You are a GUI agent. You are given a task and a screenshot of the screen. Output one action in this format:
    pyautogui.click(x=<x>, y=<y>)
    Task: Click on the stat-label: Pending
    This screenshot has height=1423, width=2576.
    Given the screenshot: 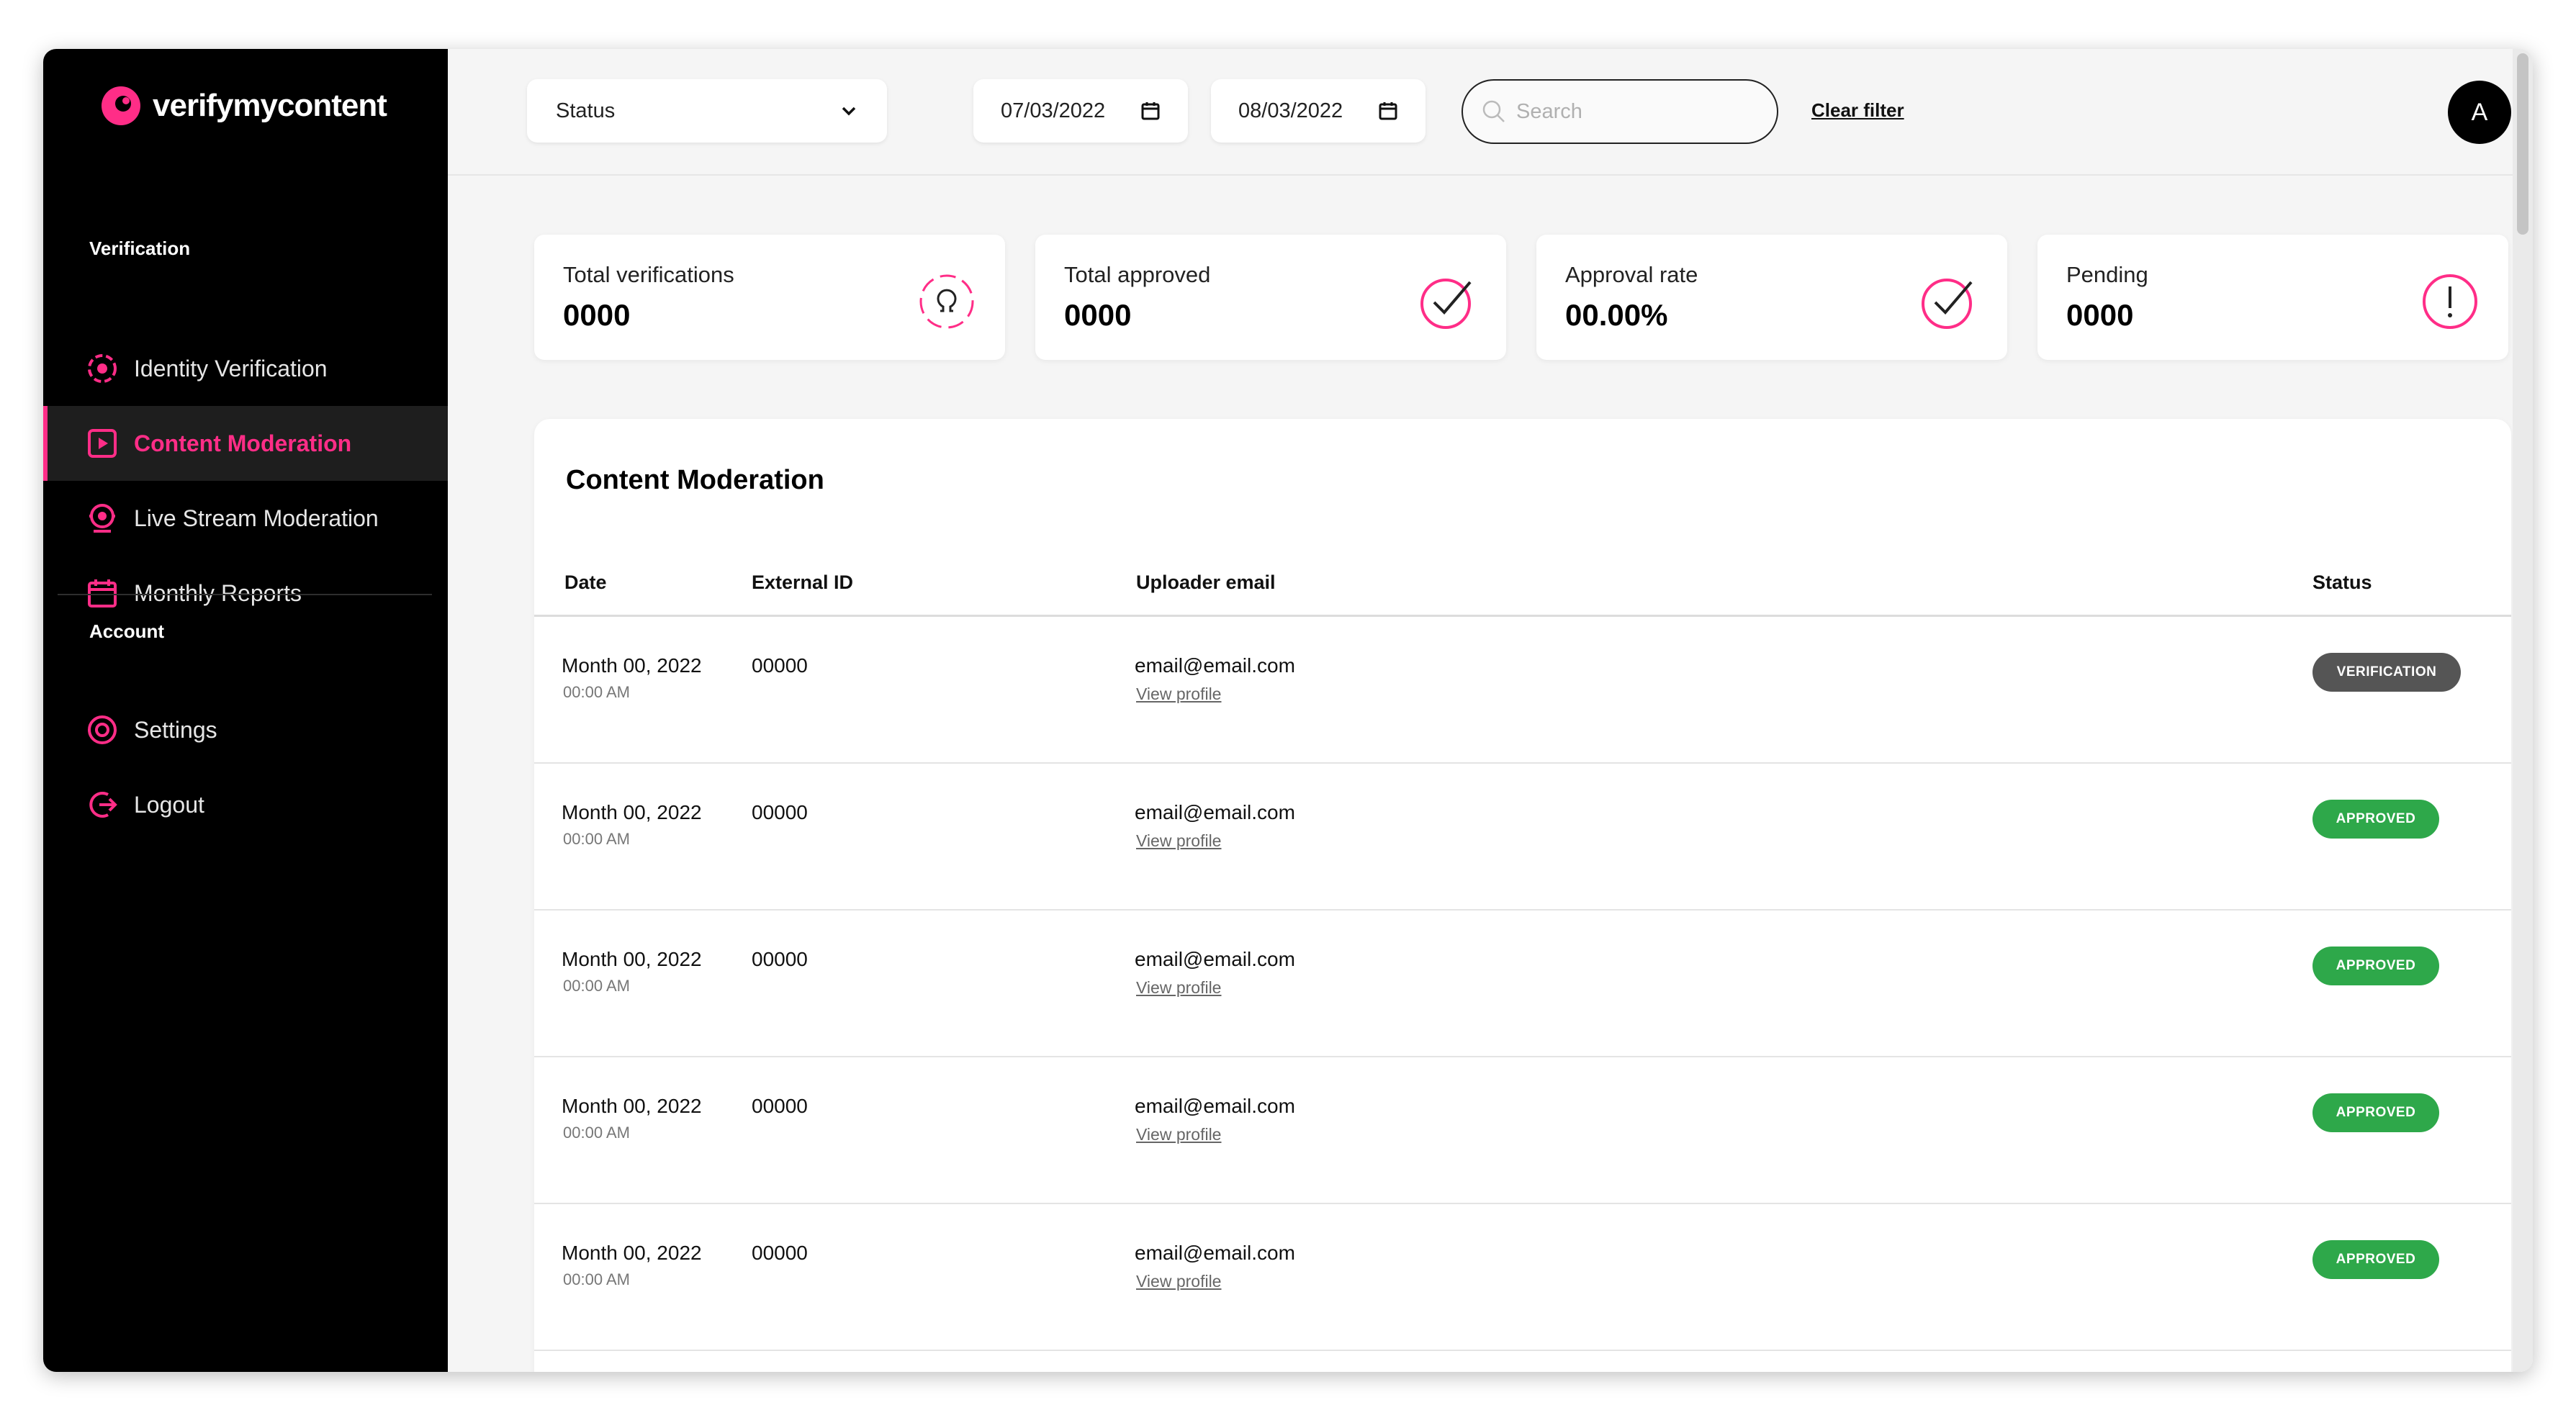 What is the action you would take?
    pyautogui.click(x=2107, y=274)
    